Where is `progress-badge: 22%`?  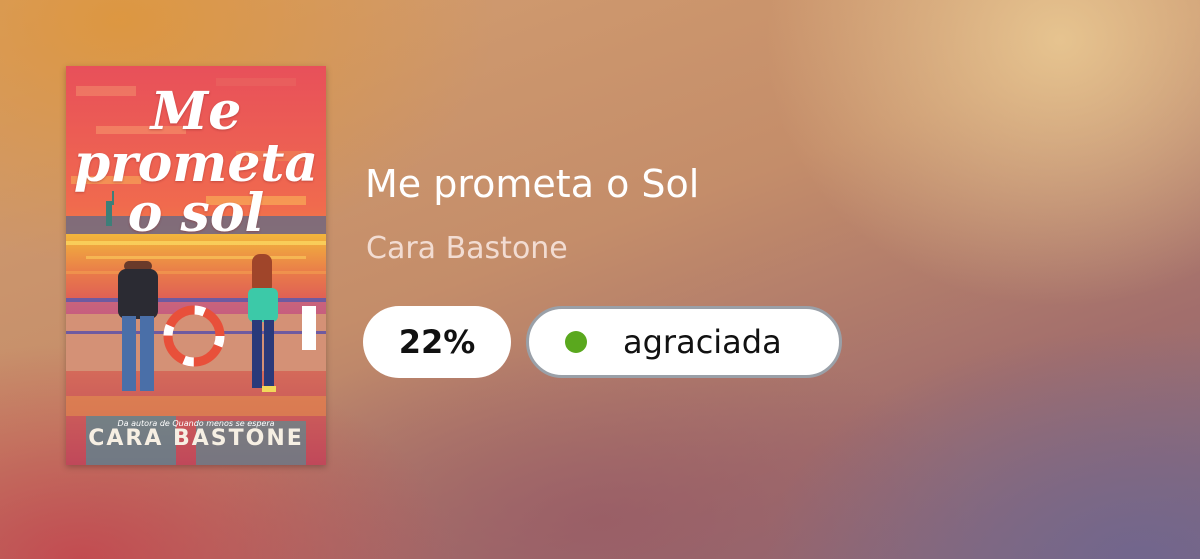 progress-badge: 22% is located at coordinates (437, 342).